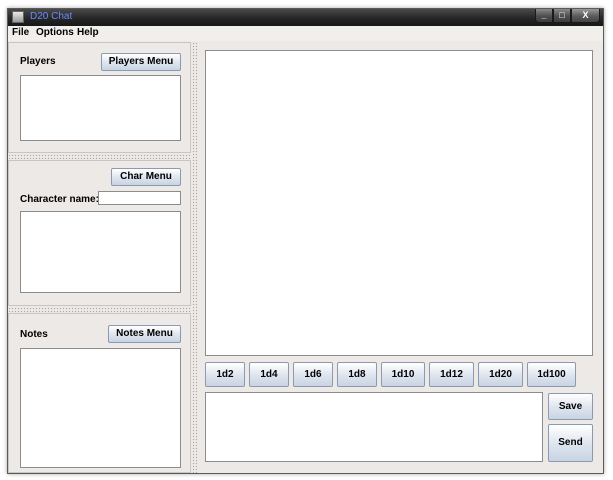  I want to click on notes-menu-button: Notes Menu, so click(144, 334).